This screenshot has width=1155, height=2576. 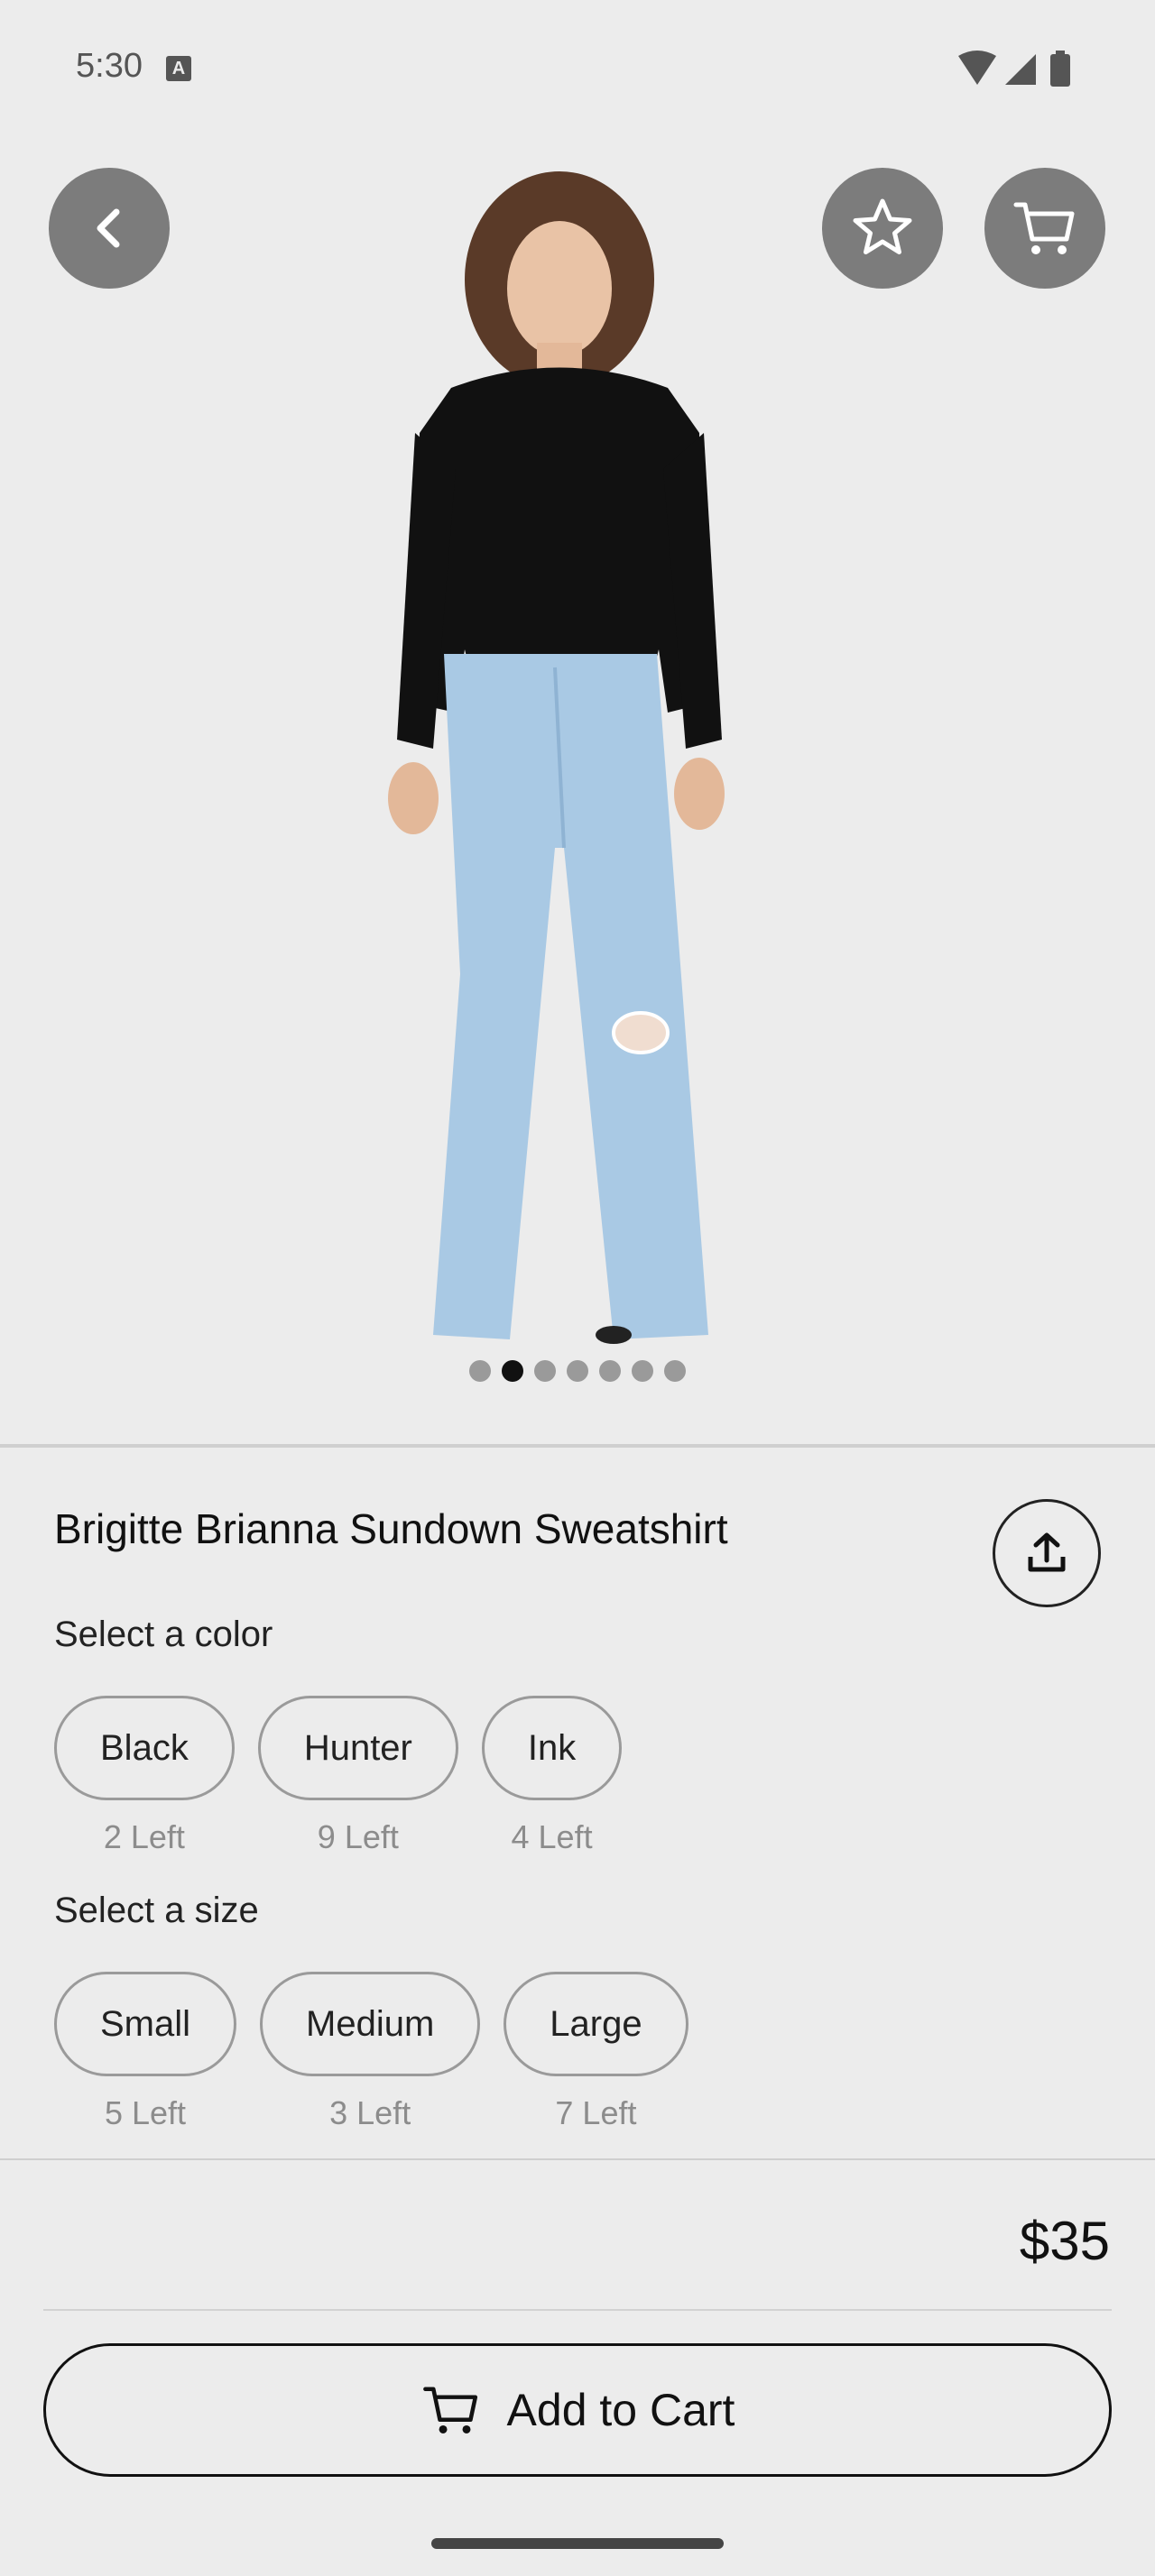 I want to click on stock-count: 3 Left, so click(x=370, y=2112).